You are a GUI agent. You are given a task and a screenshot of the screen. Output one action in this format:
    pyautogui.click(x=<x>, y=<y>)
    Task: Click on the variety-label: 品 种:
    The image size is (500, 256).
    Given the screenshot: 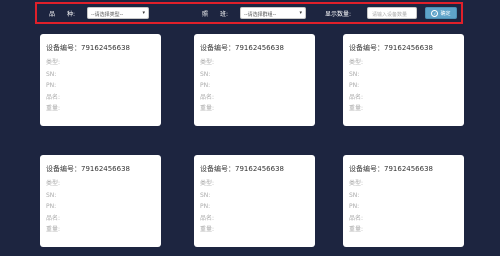 What is the action you would take?
    pyautogui.click(x=62, y=14)
    